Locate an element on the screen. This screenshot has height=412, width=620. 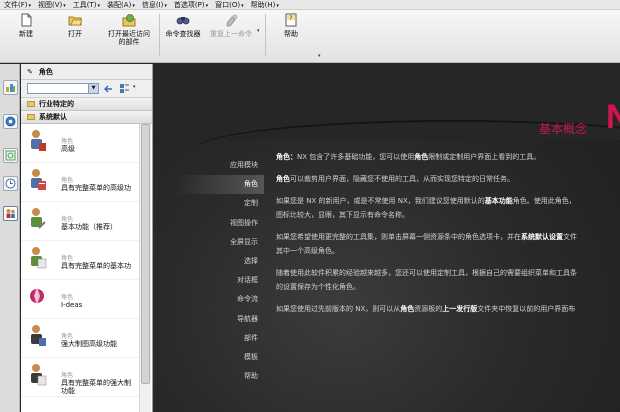
repeat-dropdown-icon: ▾ is located at coordinates (258, 31).